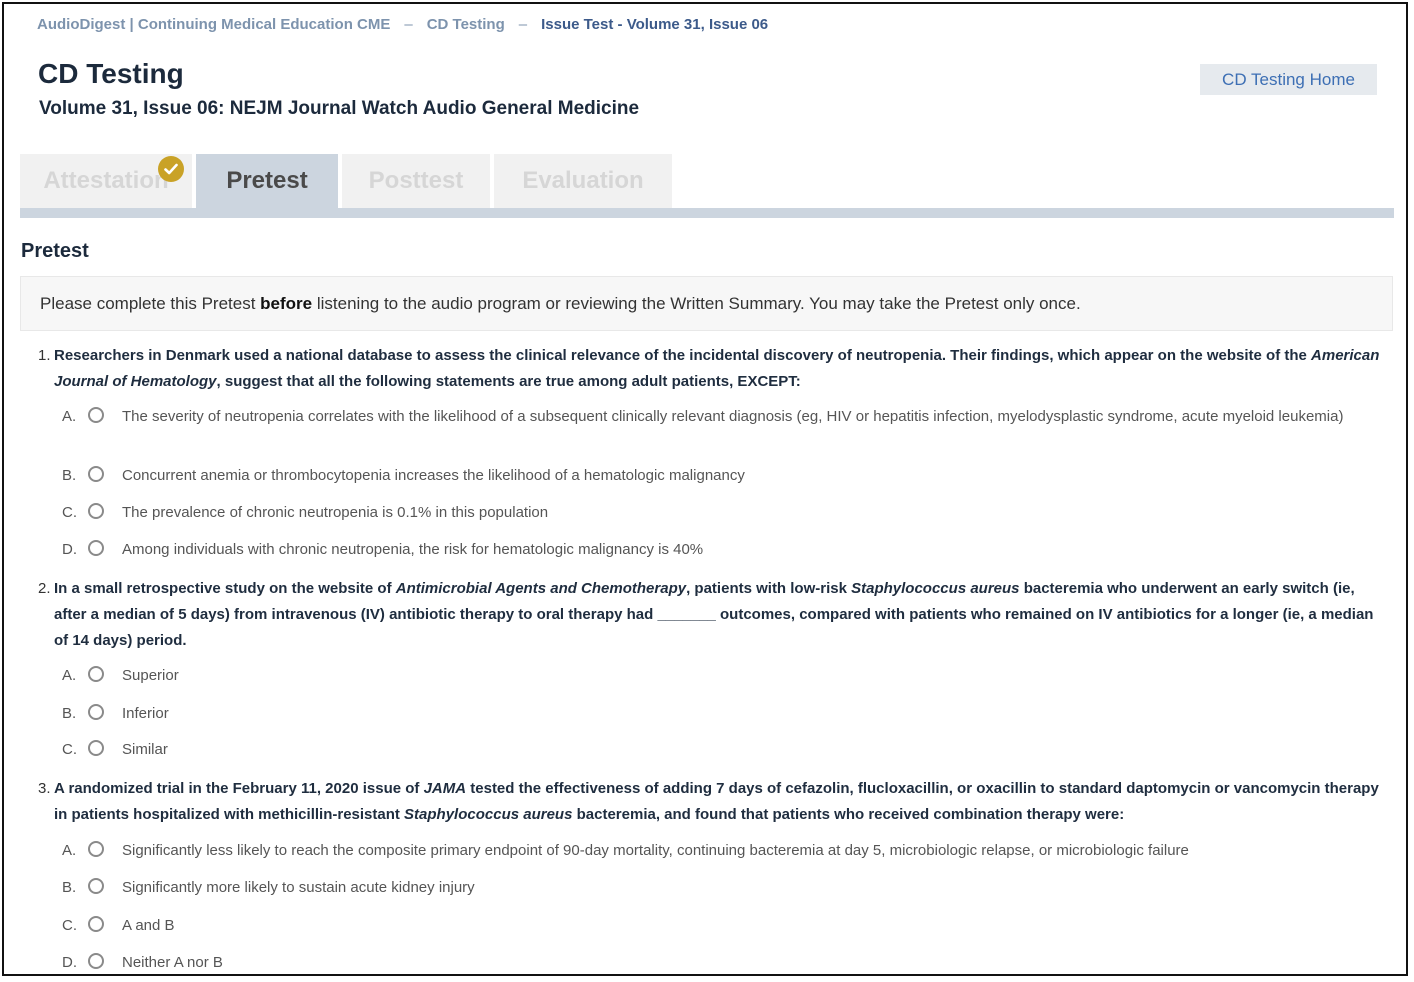 This screenshot has height=982, width=1414. I want to click on notice-text: Please complete this Pretest, so click(150, 303).